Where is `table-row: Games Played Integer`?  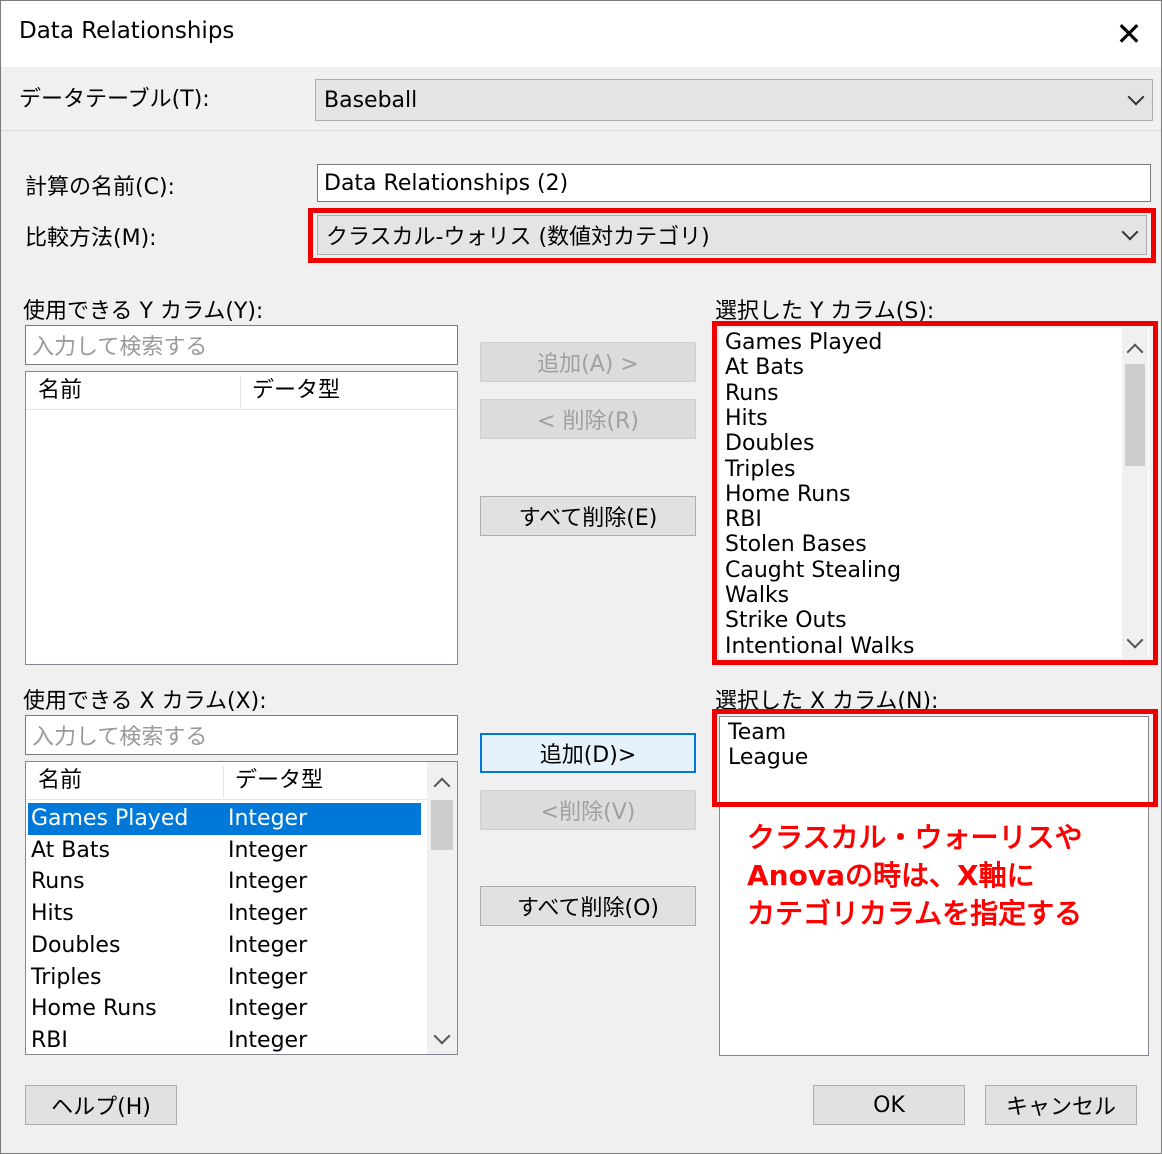 table-row: Games Played Integer is located at coordinates (224, 819).